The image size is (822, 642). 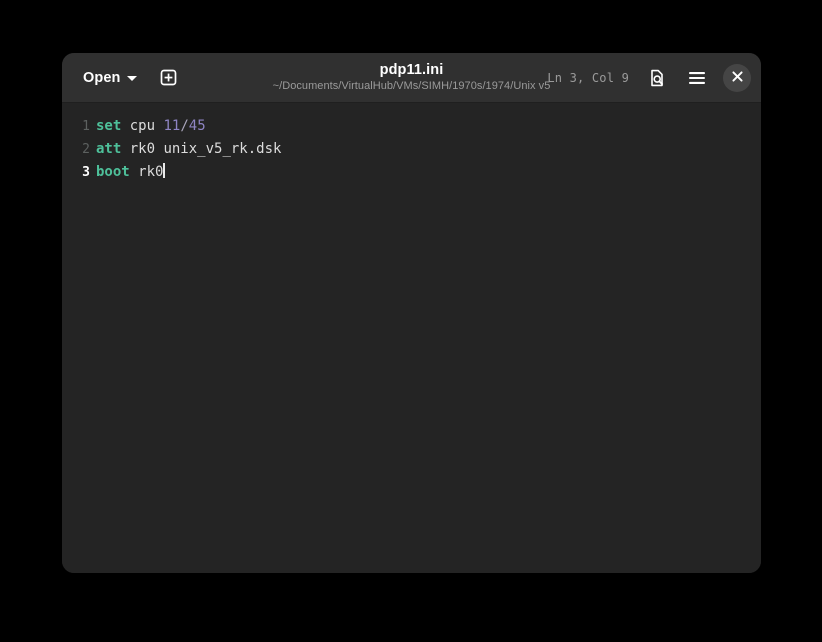 I want to click on open-button: Open, so click(x=110, y=78).